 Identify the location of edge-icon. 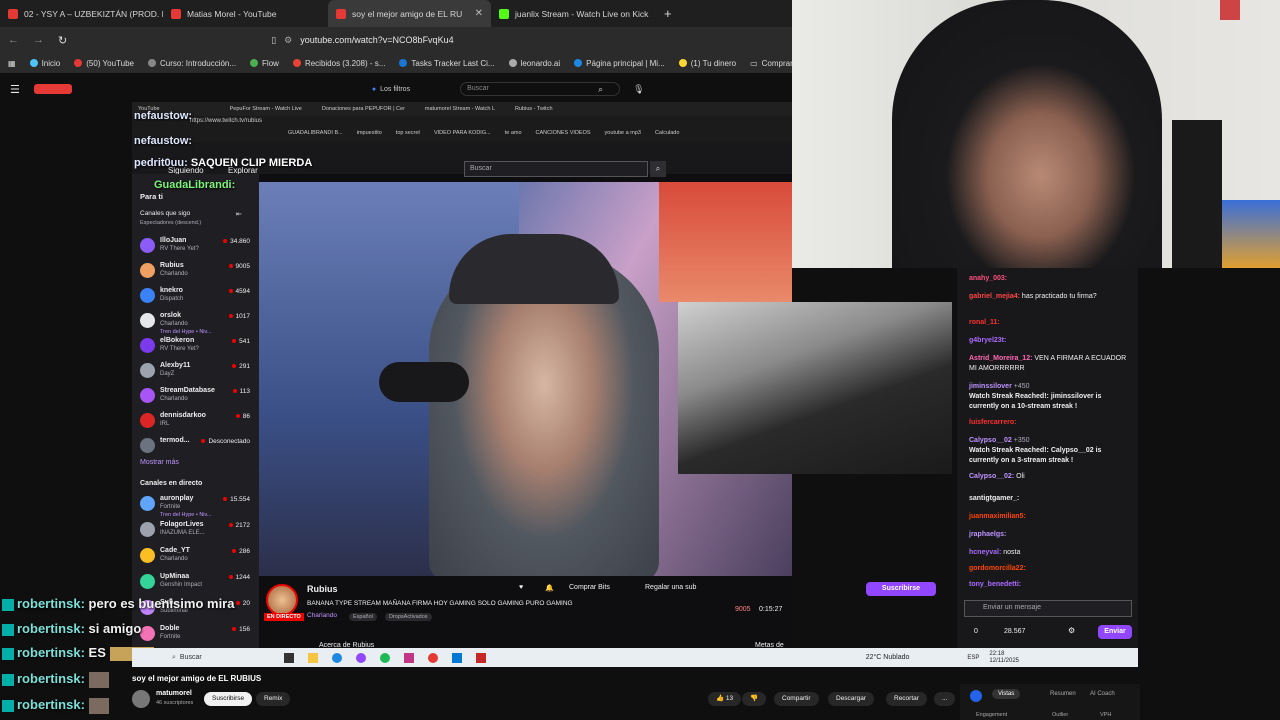
(336, 657).